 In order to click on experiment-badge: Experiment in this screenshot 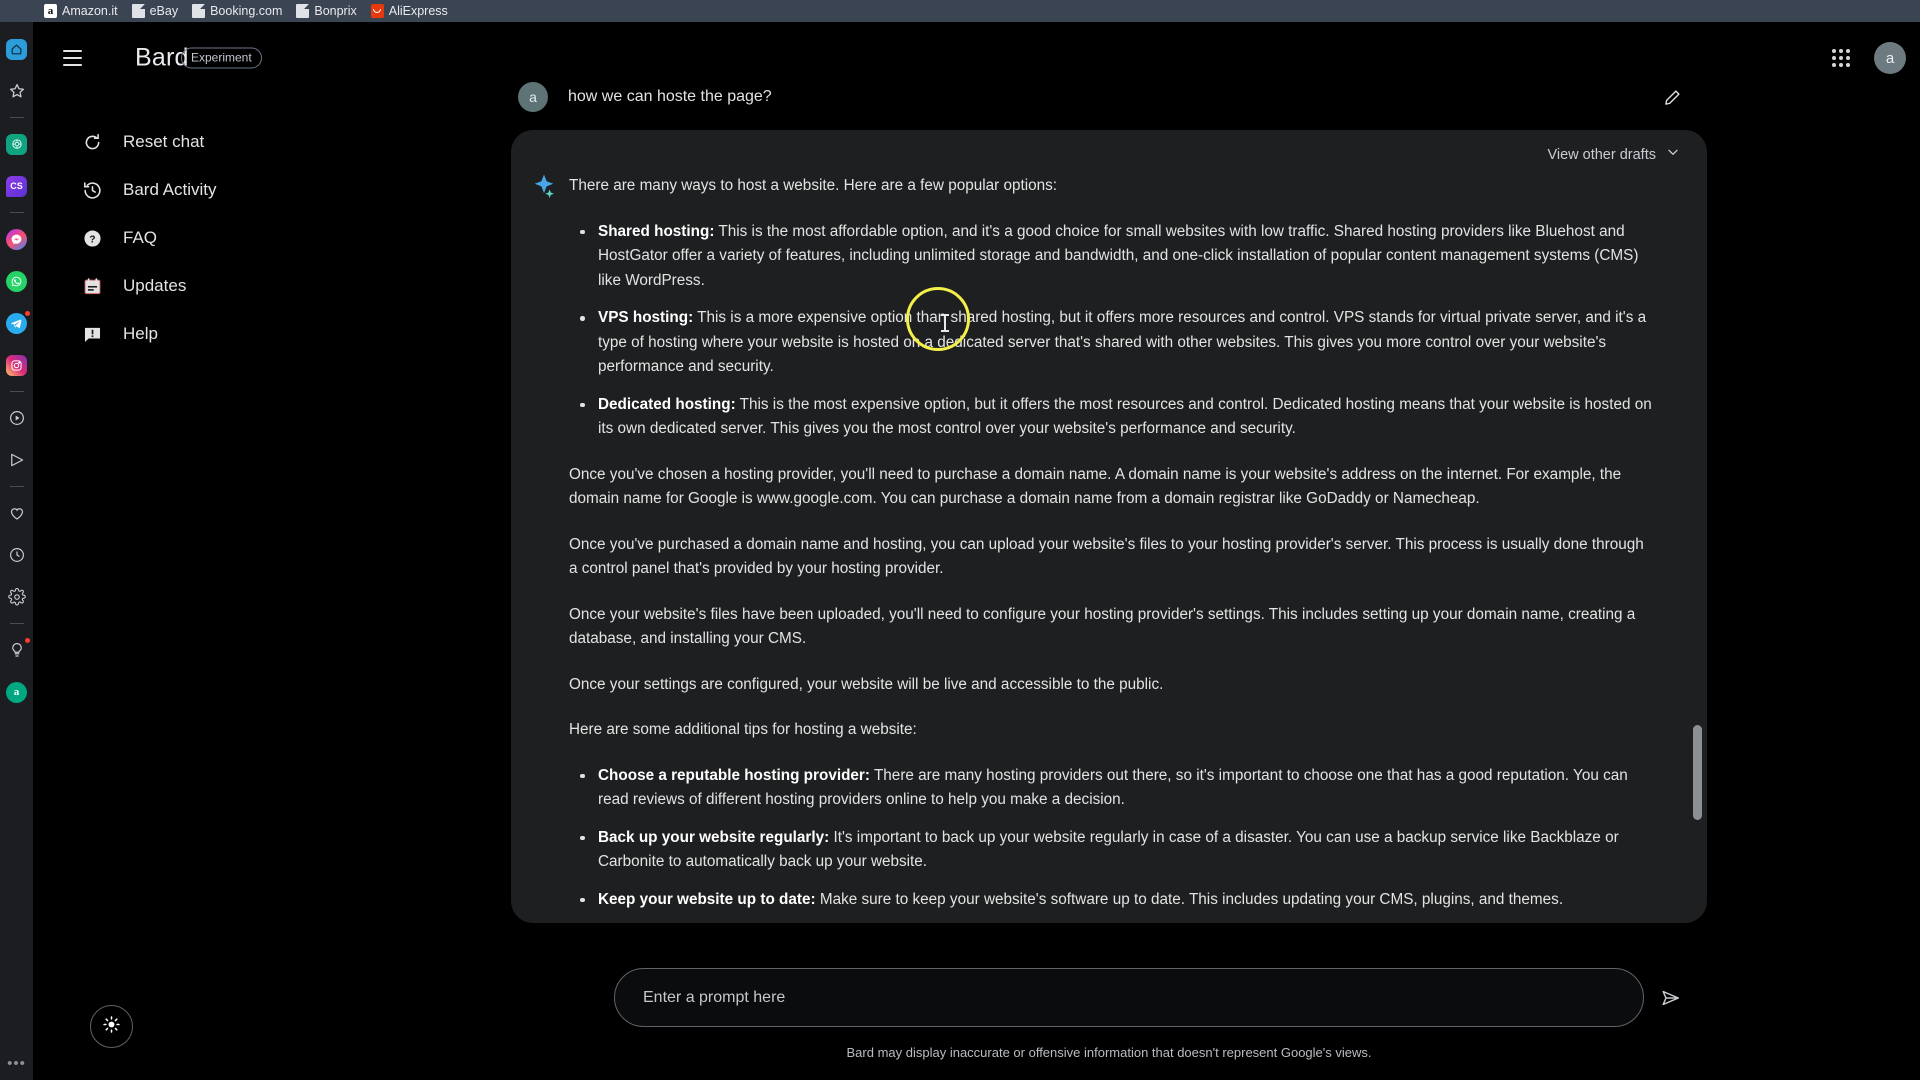, I will do `click(221, 58)`.